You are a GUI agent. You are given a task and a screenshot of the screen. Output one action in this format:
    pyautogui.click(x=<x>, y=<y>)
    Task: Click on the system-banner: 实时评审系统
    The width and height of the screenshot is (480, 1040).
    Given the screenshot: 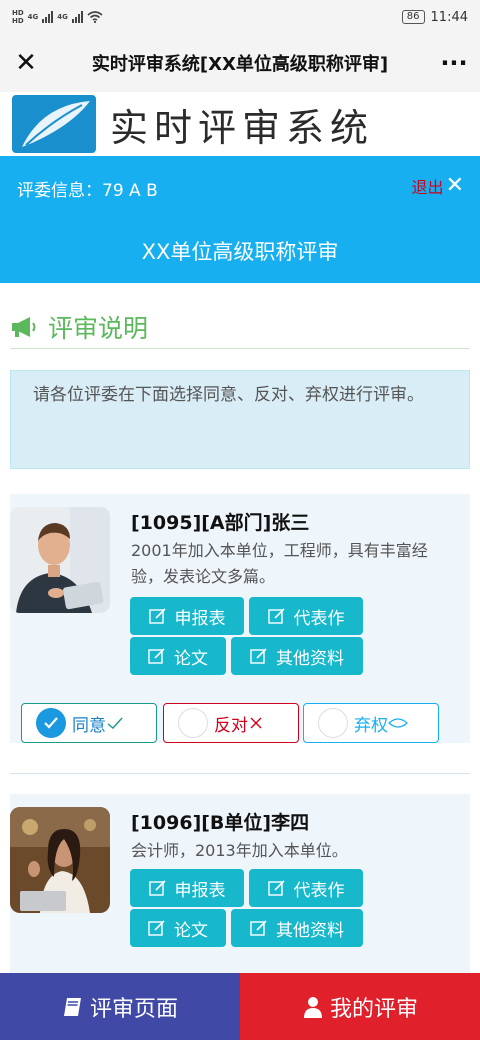 What is the action you would take?
    pyautogui.click(x=240, y=124)
    